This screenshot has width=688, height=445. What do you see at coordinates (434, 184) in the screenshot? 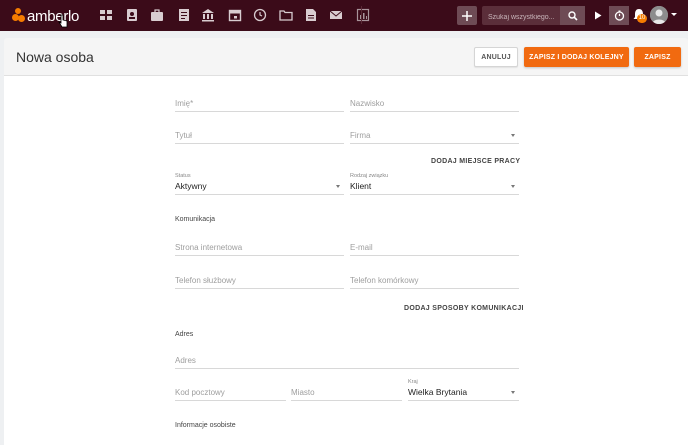
I see `relation-type-select: Rodzaj związku Klient` at bounding box center [434, 184].